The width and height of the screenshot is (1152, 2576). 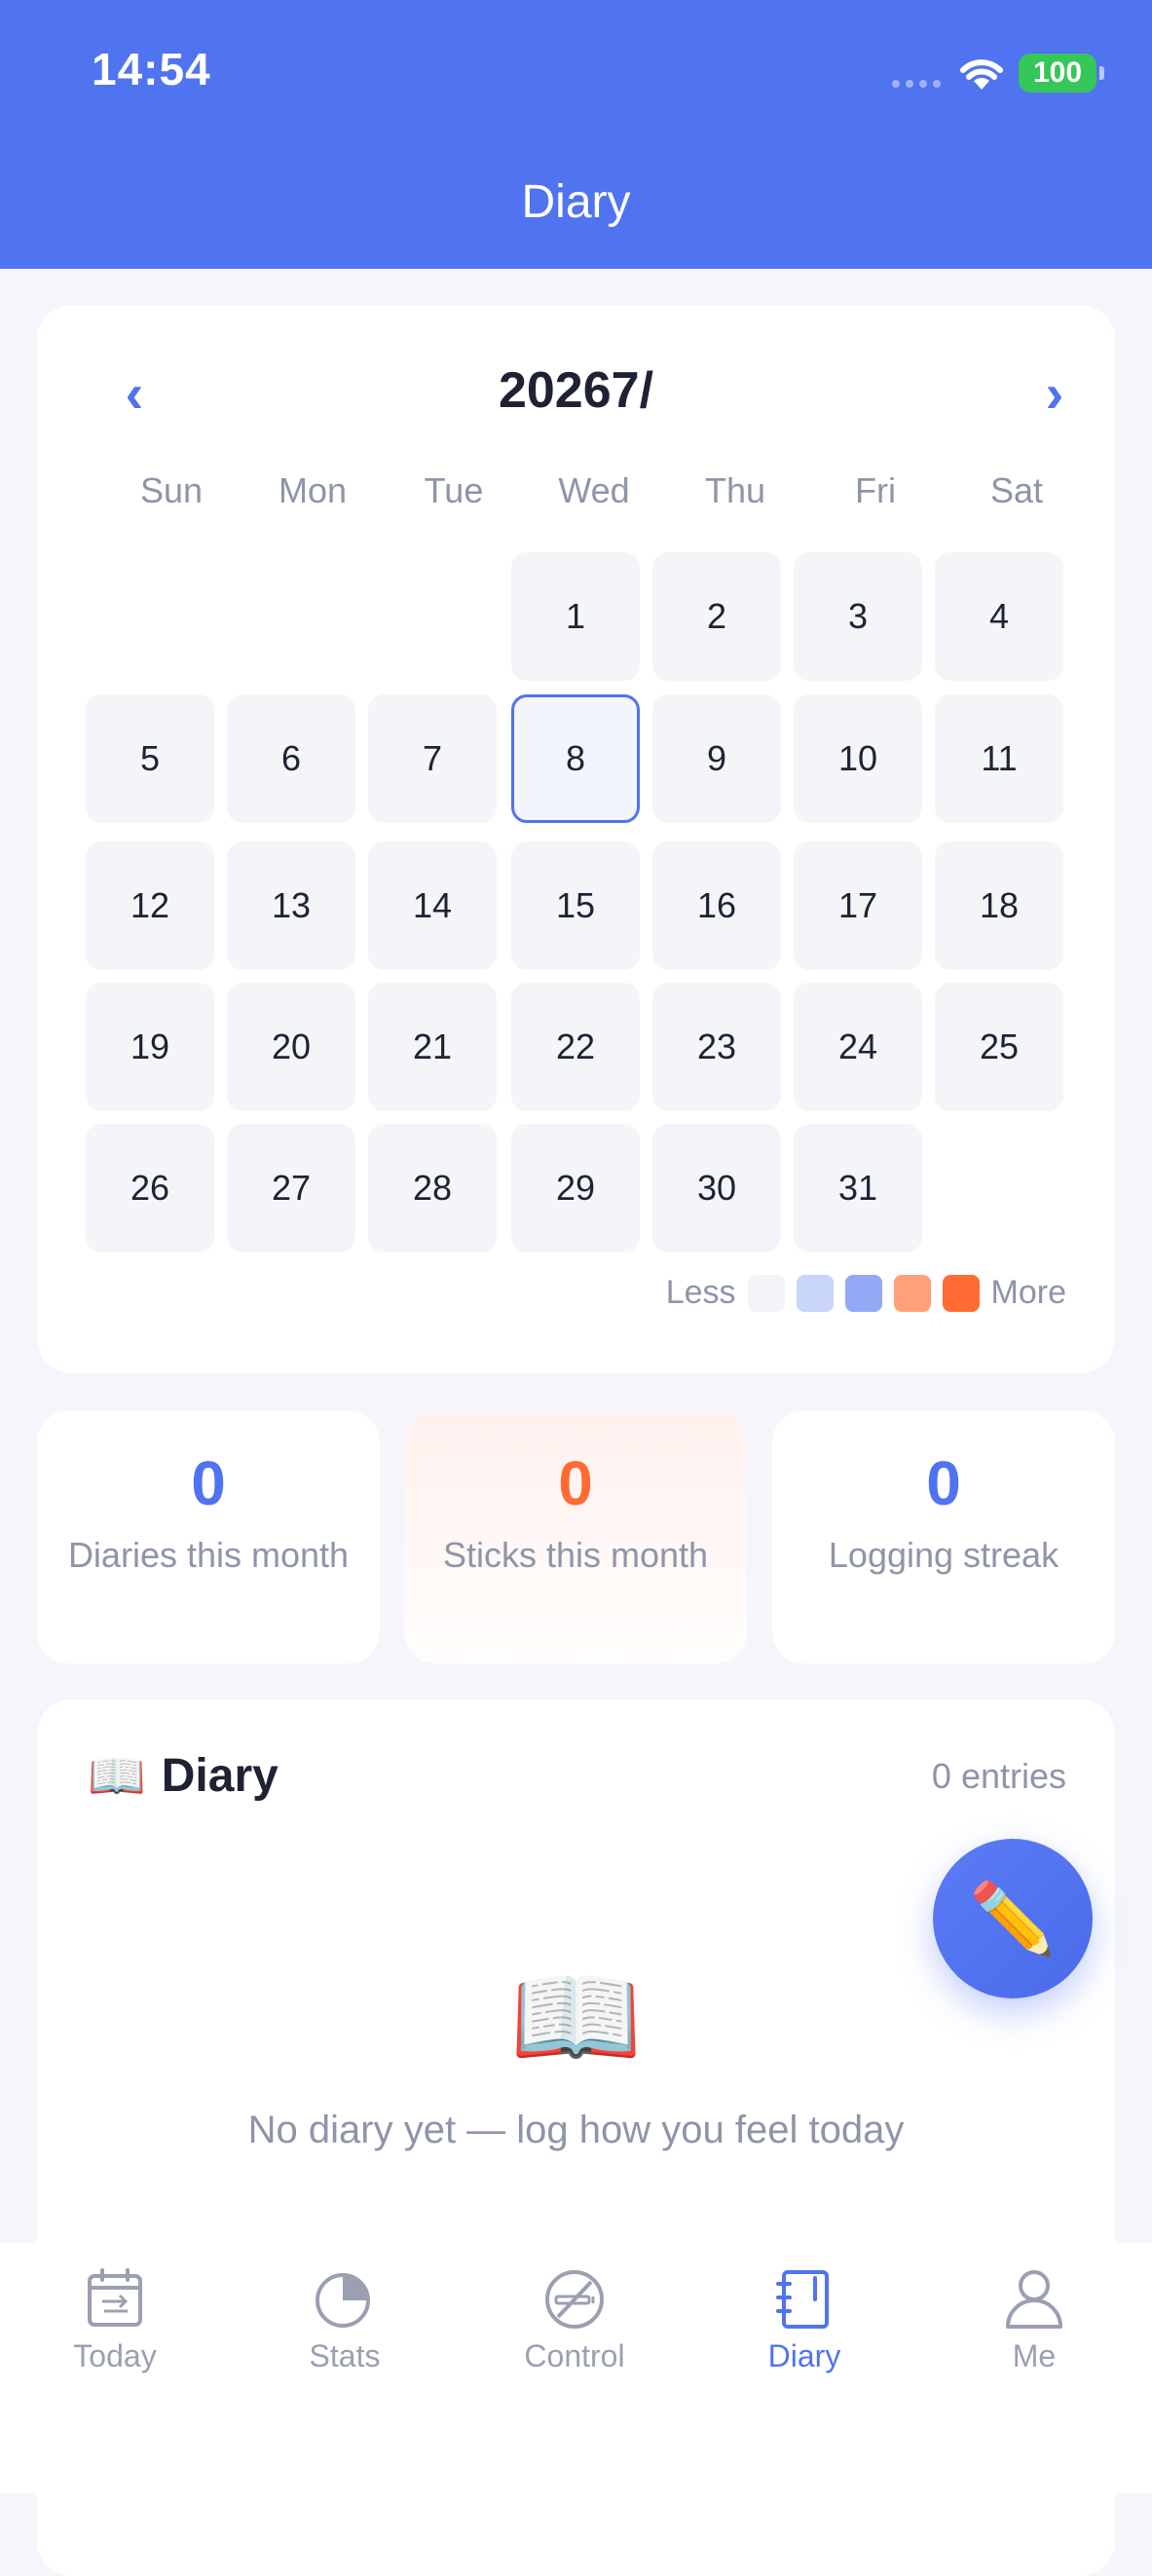 I want to click on header: 14:54 100 Diary, so click(x=576, y=134).